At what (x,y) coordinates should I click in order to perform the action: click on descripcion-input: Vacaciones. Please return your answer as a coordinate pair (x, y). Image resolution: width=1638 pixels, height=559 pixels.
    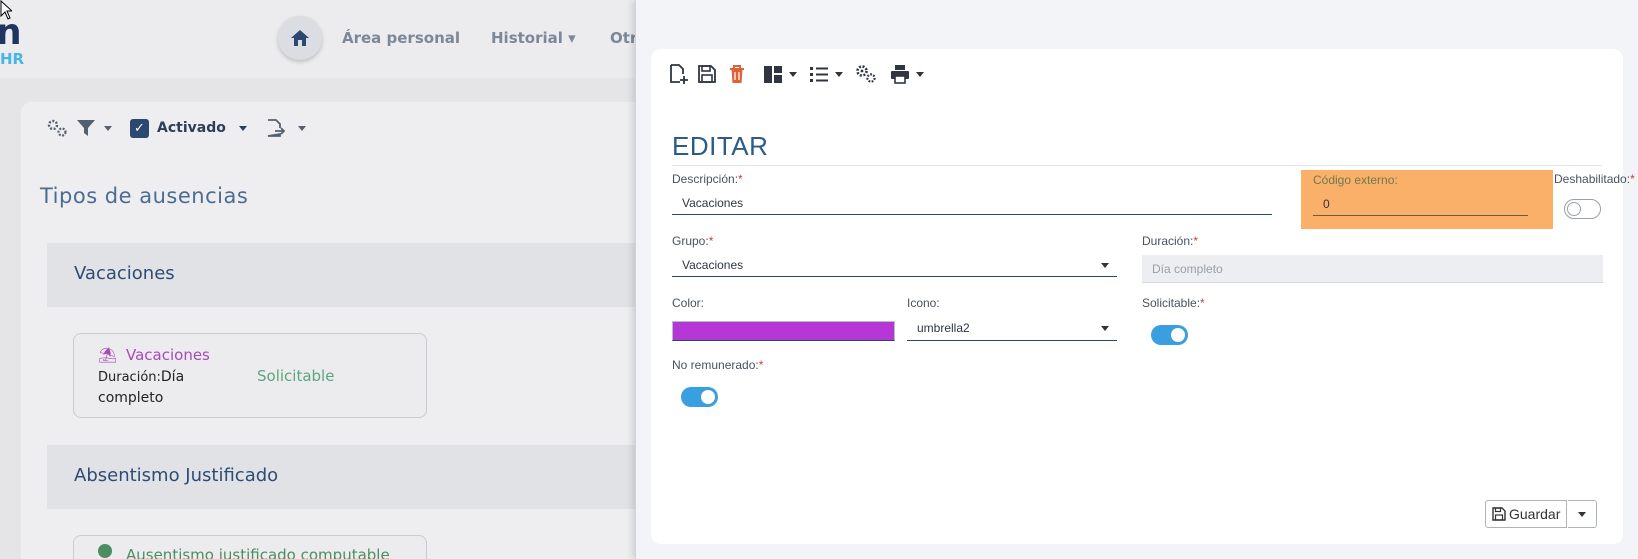
    Looking at the image, I should click on (972, 203).